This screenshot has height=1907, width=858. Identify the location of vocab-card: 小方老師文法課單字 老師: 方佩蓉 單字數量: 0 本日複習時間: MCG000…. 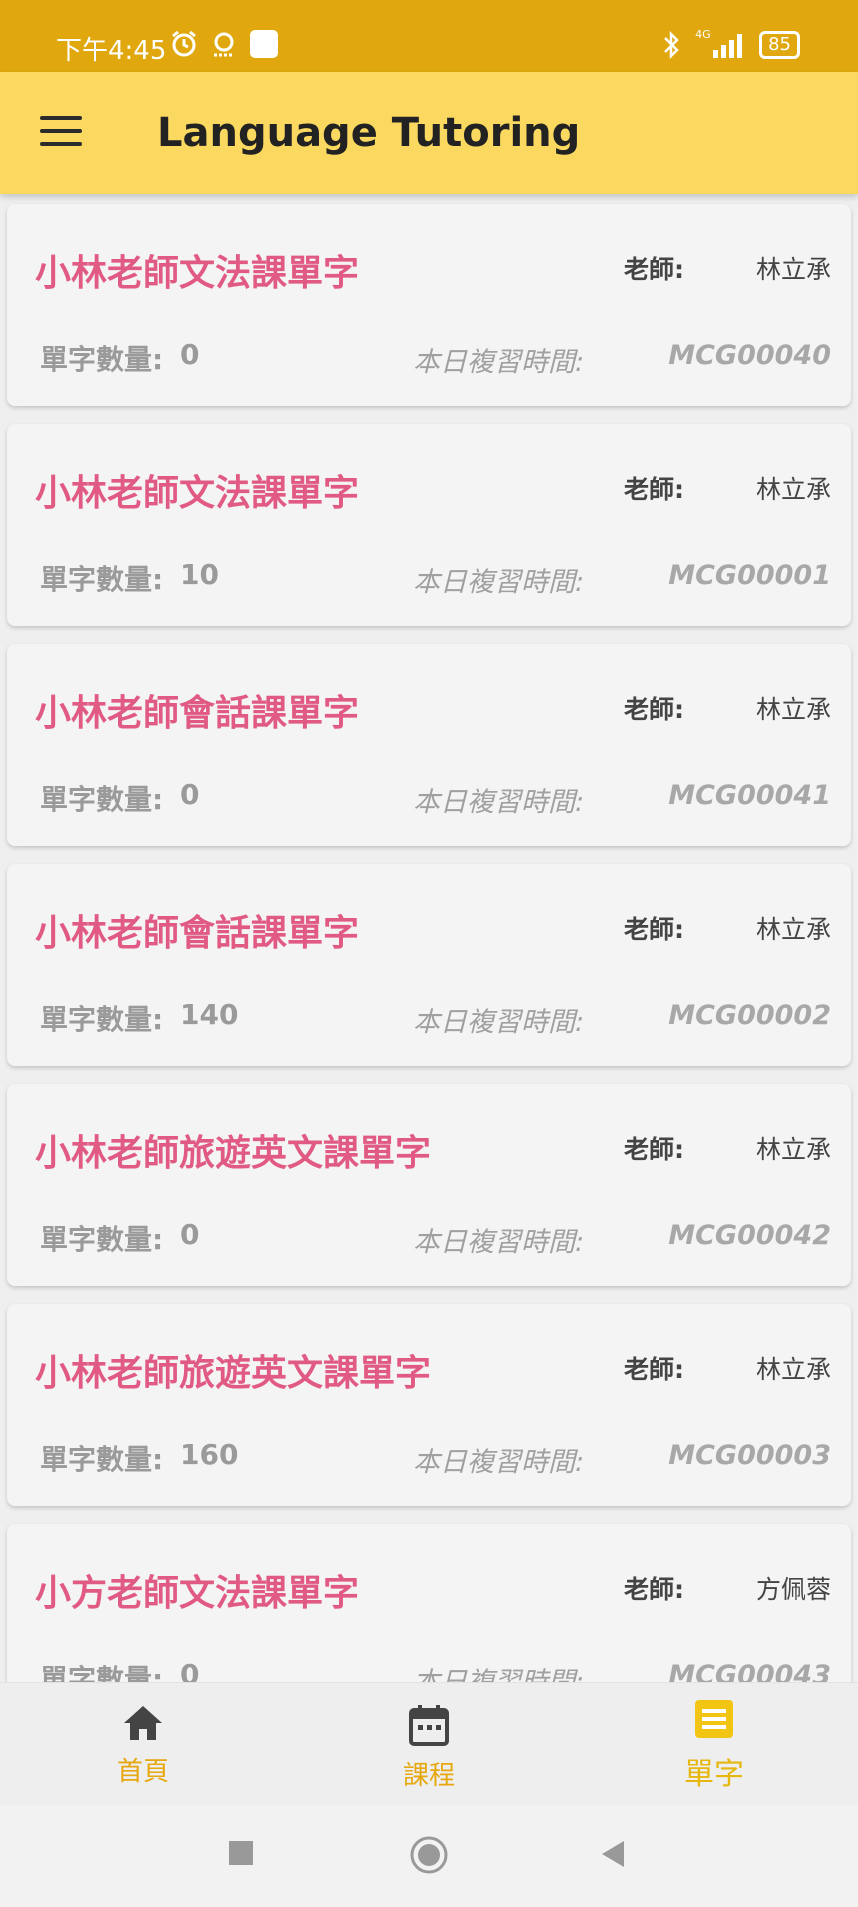
(429, 1603).